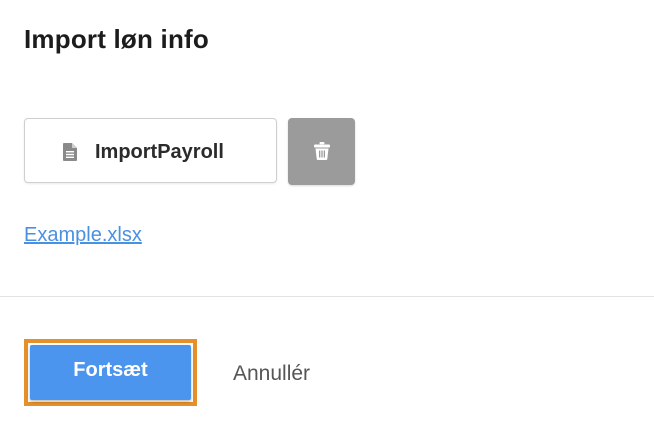 This screenshot has height=432, width=654. I want to click on page-title: Import løn info, so click(116, 39).